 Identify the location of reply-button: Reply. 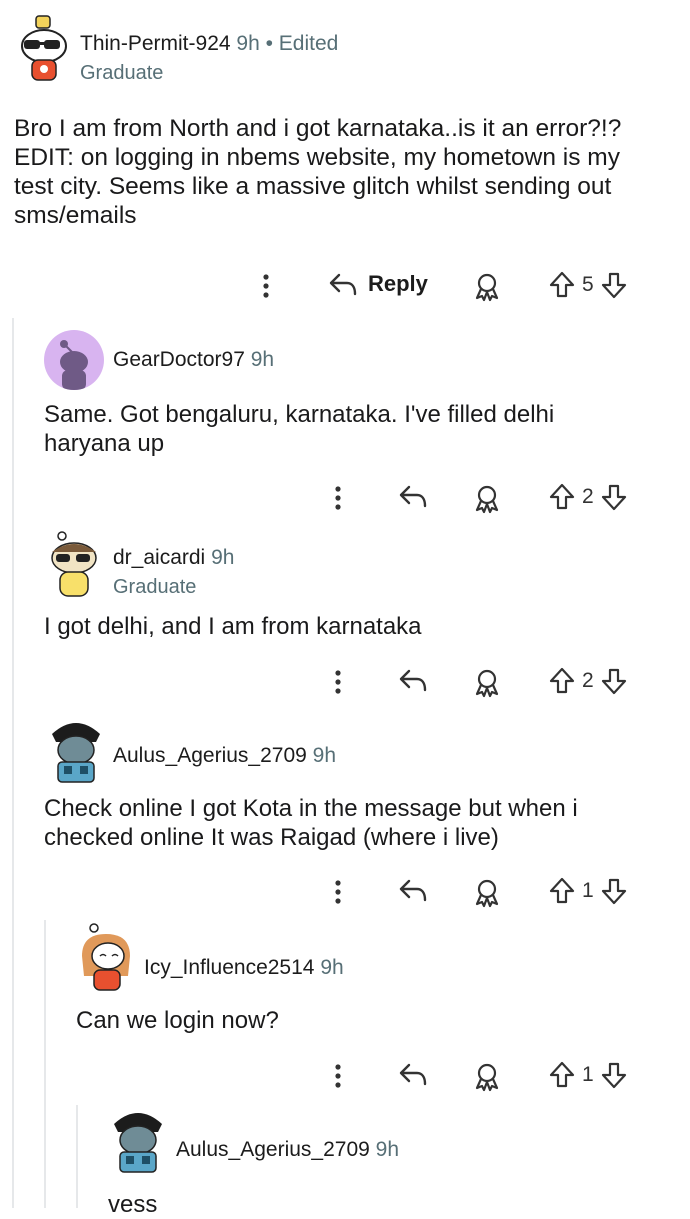
(378, 284).